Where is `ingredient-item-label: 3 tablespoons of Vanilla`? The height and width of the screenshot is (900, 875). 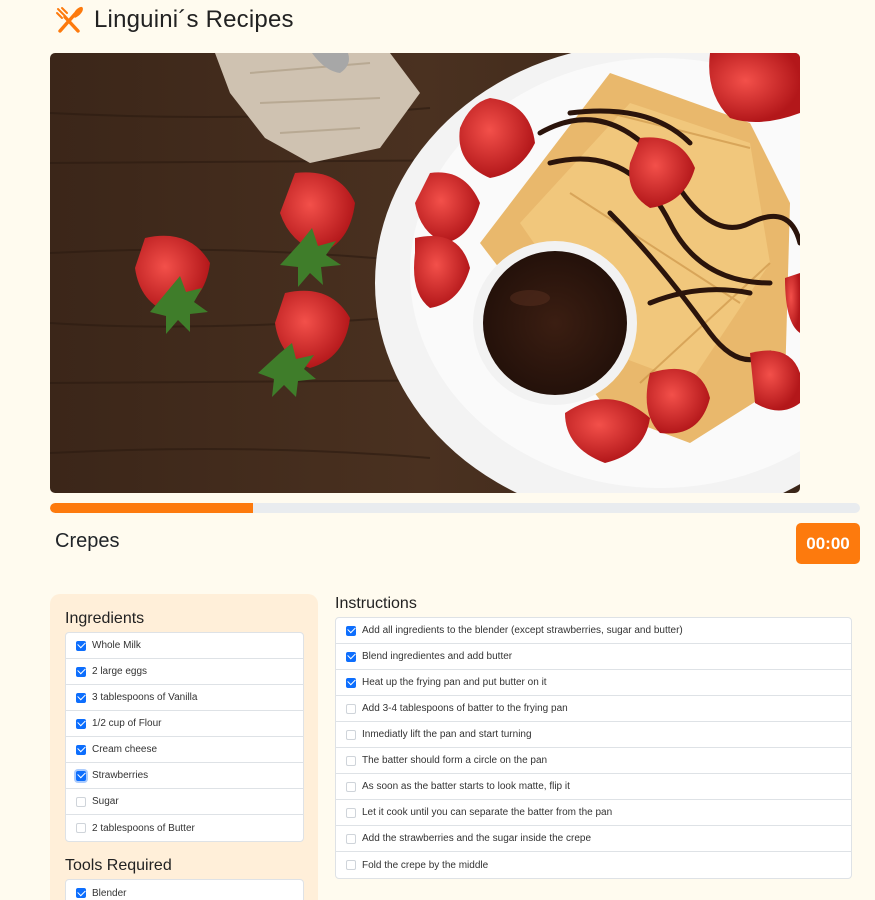
ingredient-item-label: 3 tablespoons of Vanilla is located at coordinates (145, 697).